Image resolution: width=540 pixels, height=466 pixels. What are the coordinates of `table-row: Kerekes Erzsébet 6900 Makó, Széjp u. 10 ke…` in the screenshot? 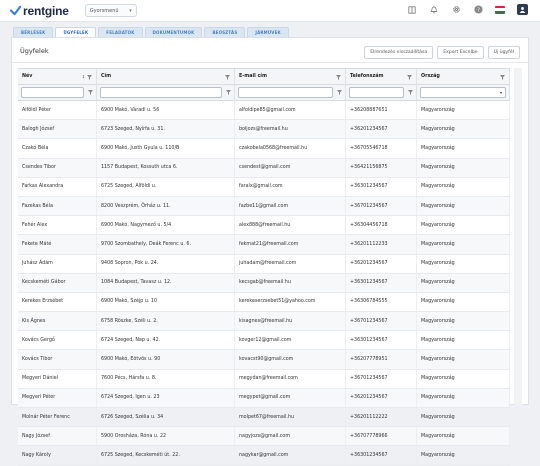 It's located at (264, 302).